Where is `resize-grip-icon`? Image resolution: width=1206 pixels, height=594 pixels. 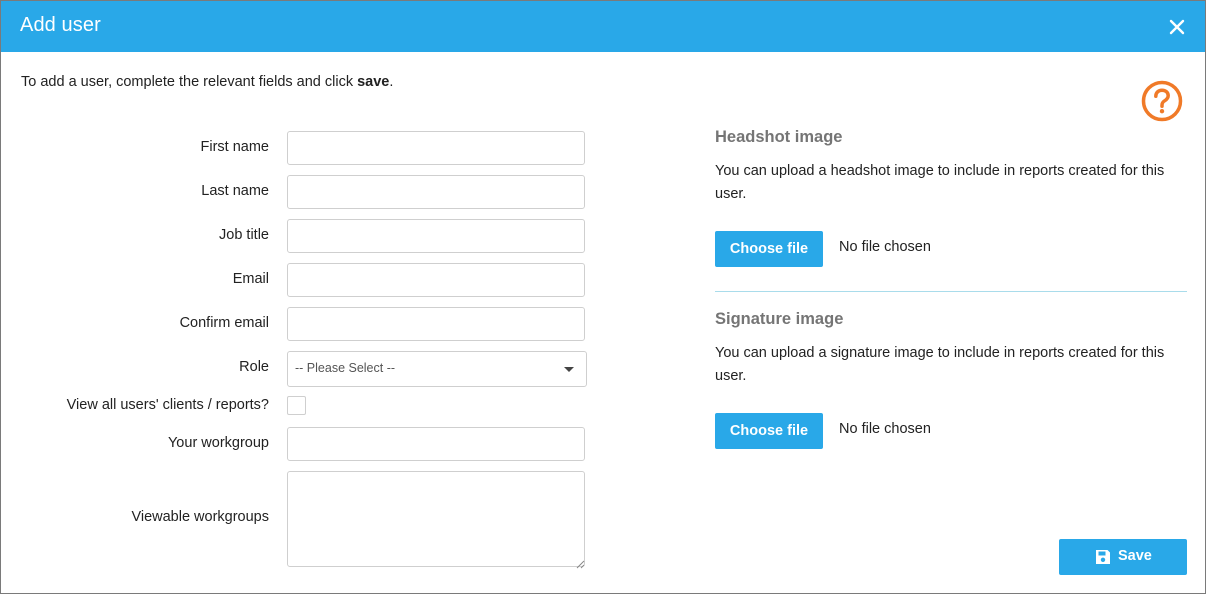 resize-grip-icon is located at coordinates (580, 562).